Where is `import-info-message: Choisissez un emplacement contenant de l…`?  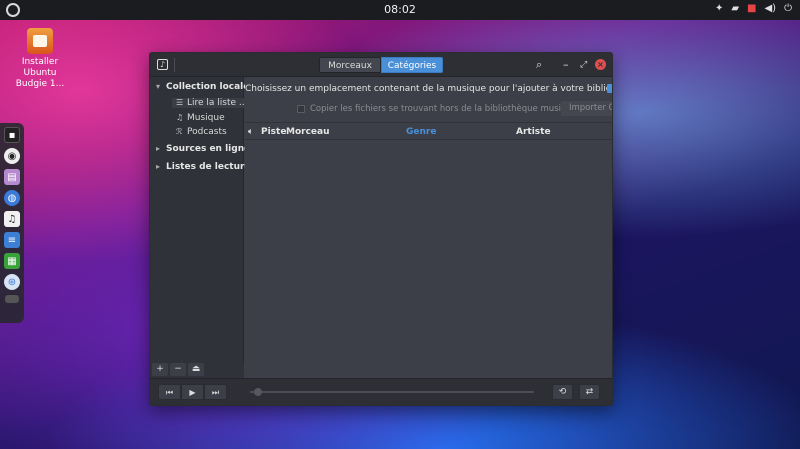
import-info-message: Choisissez un emplacement contenant de l… is located at coordinates (428, 89).